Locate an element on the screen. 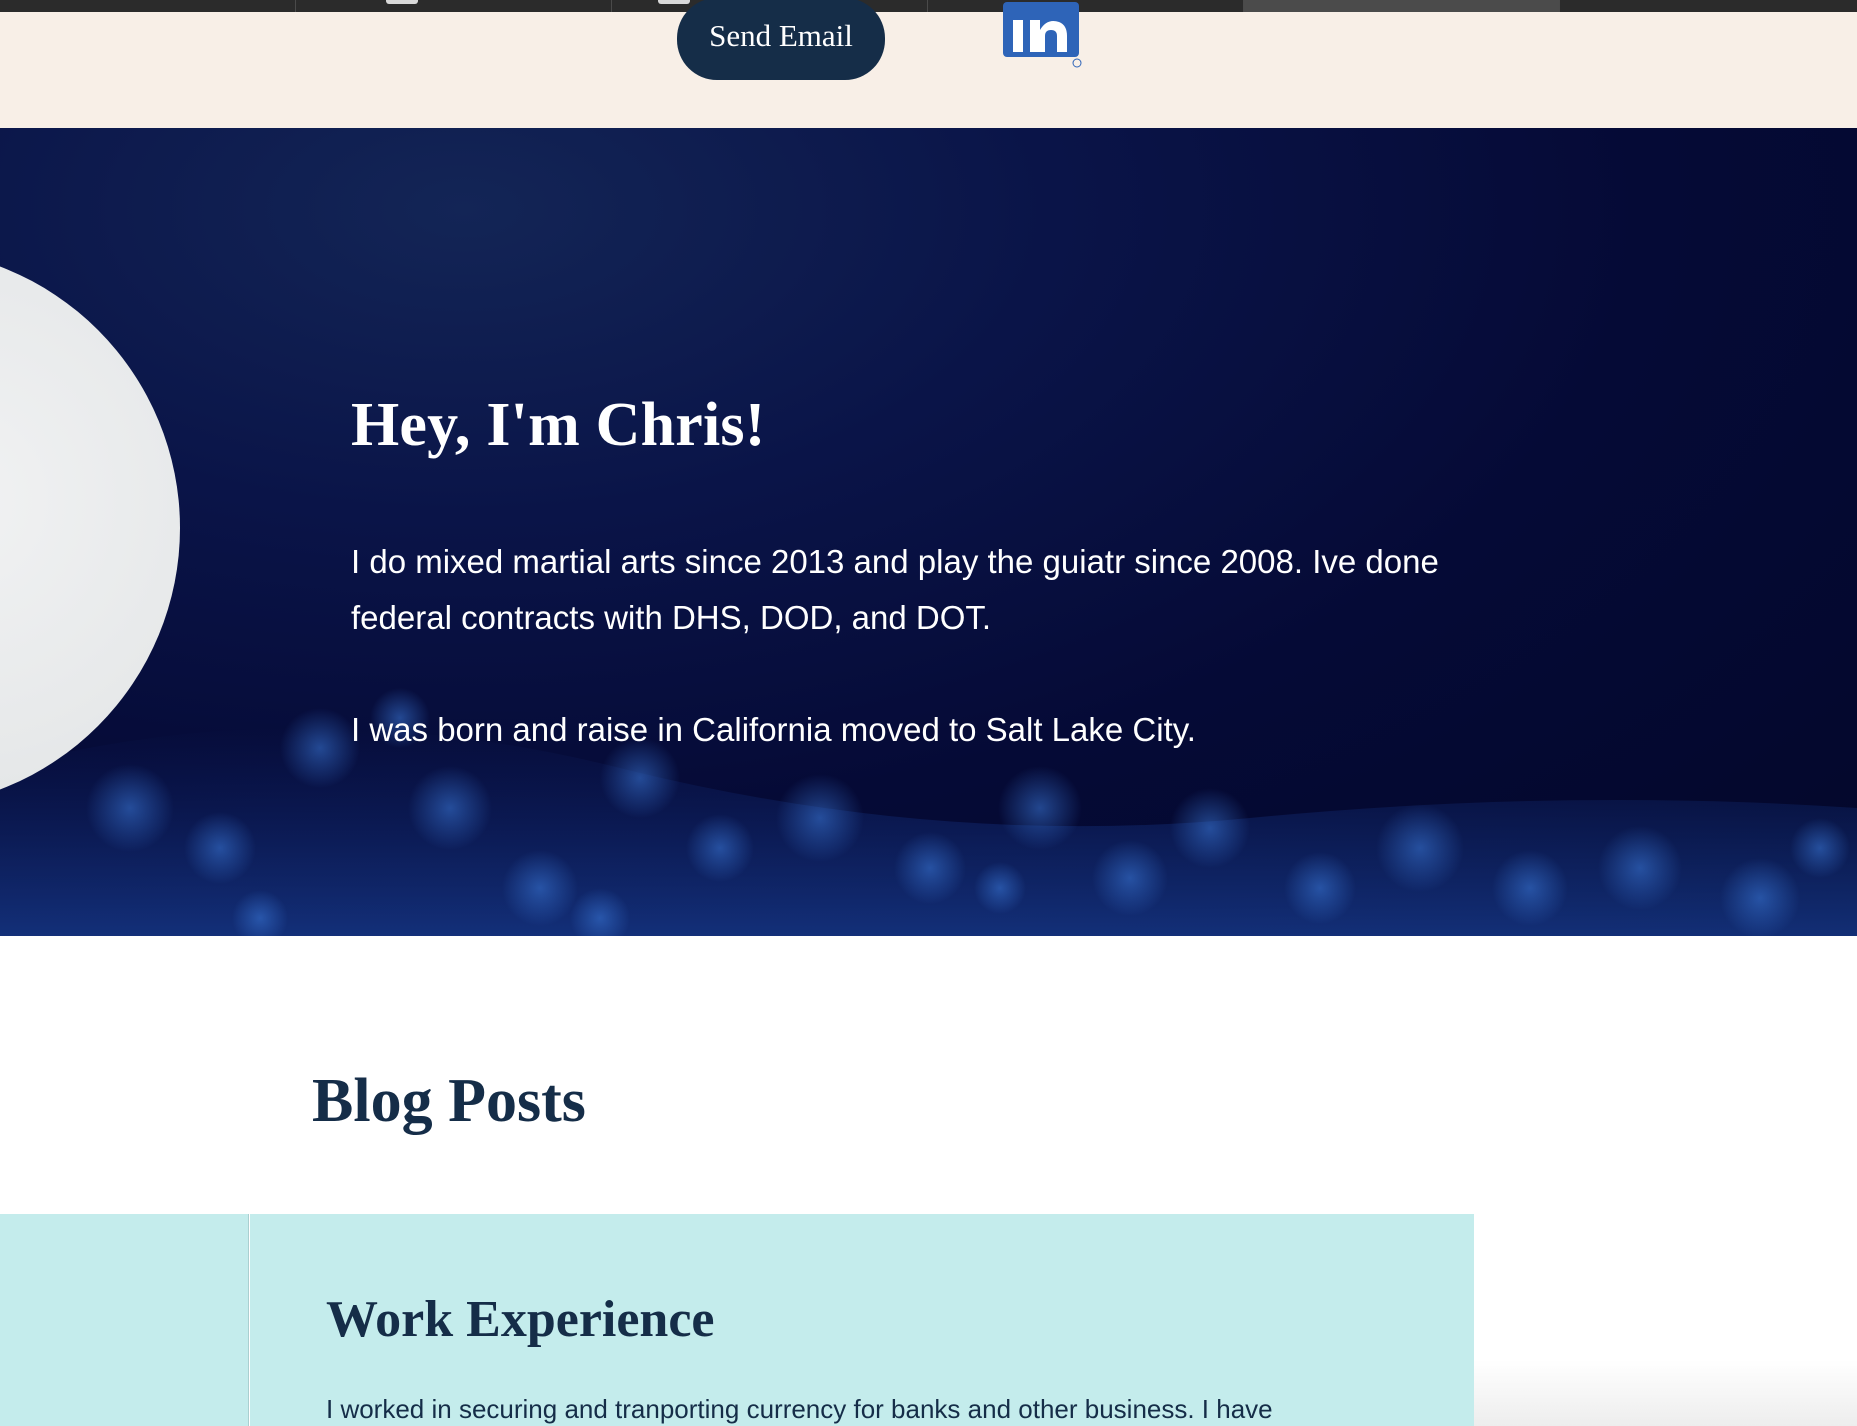 Image resolution: width=1857 pixels, height=1426 pixels. browser-tab-strip is located at coordinates (928, 6).